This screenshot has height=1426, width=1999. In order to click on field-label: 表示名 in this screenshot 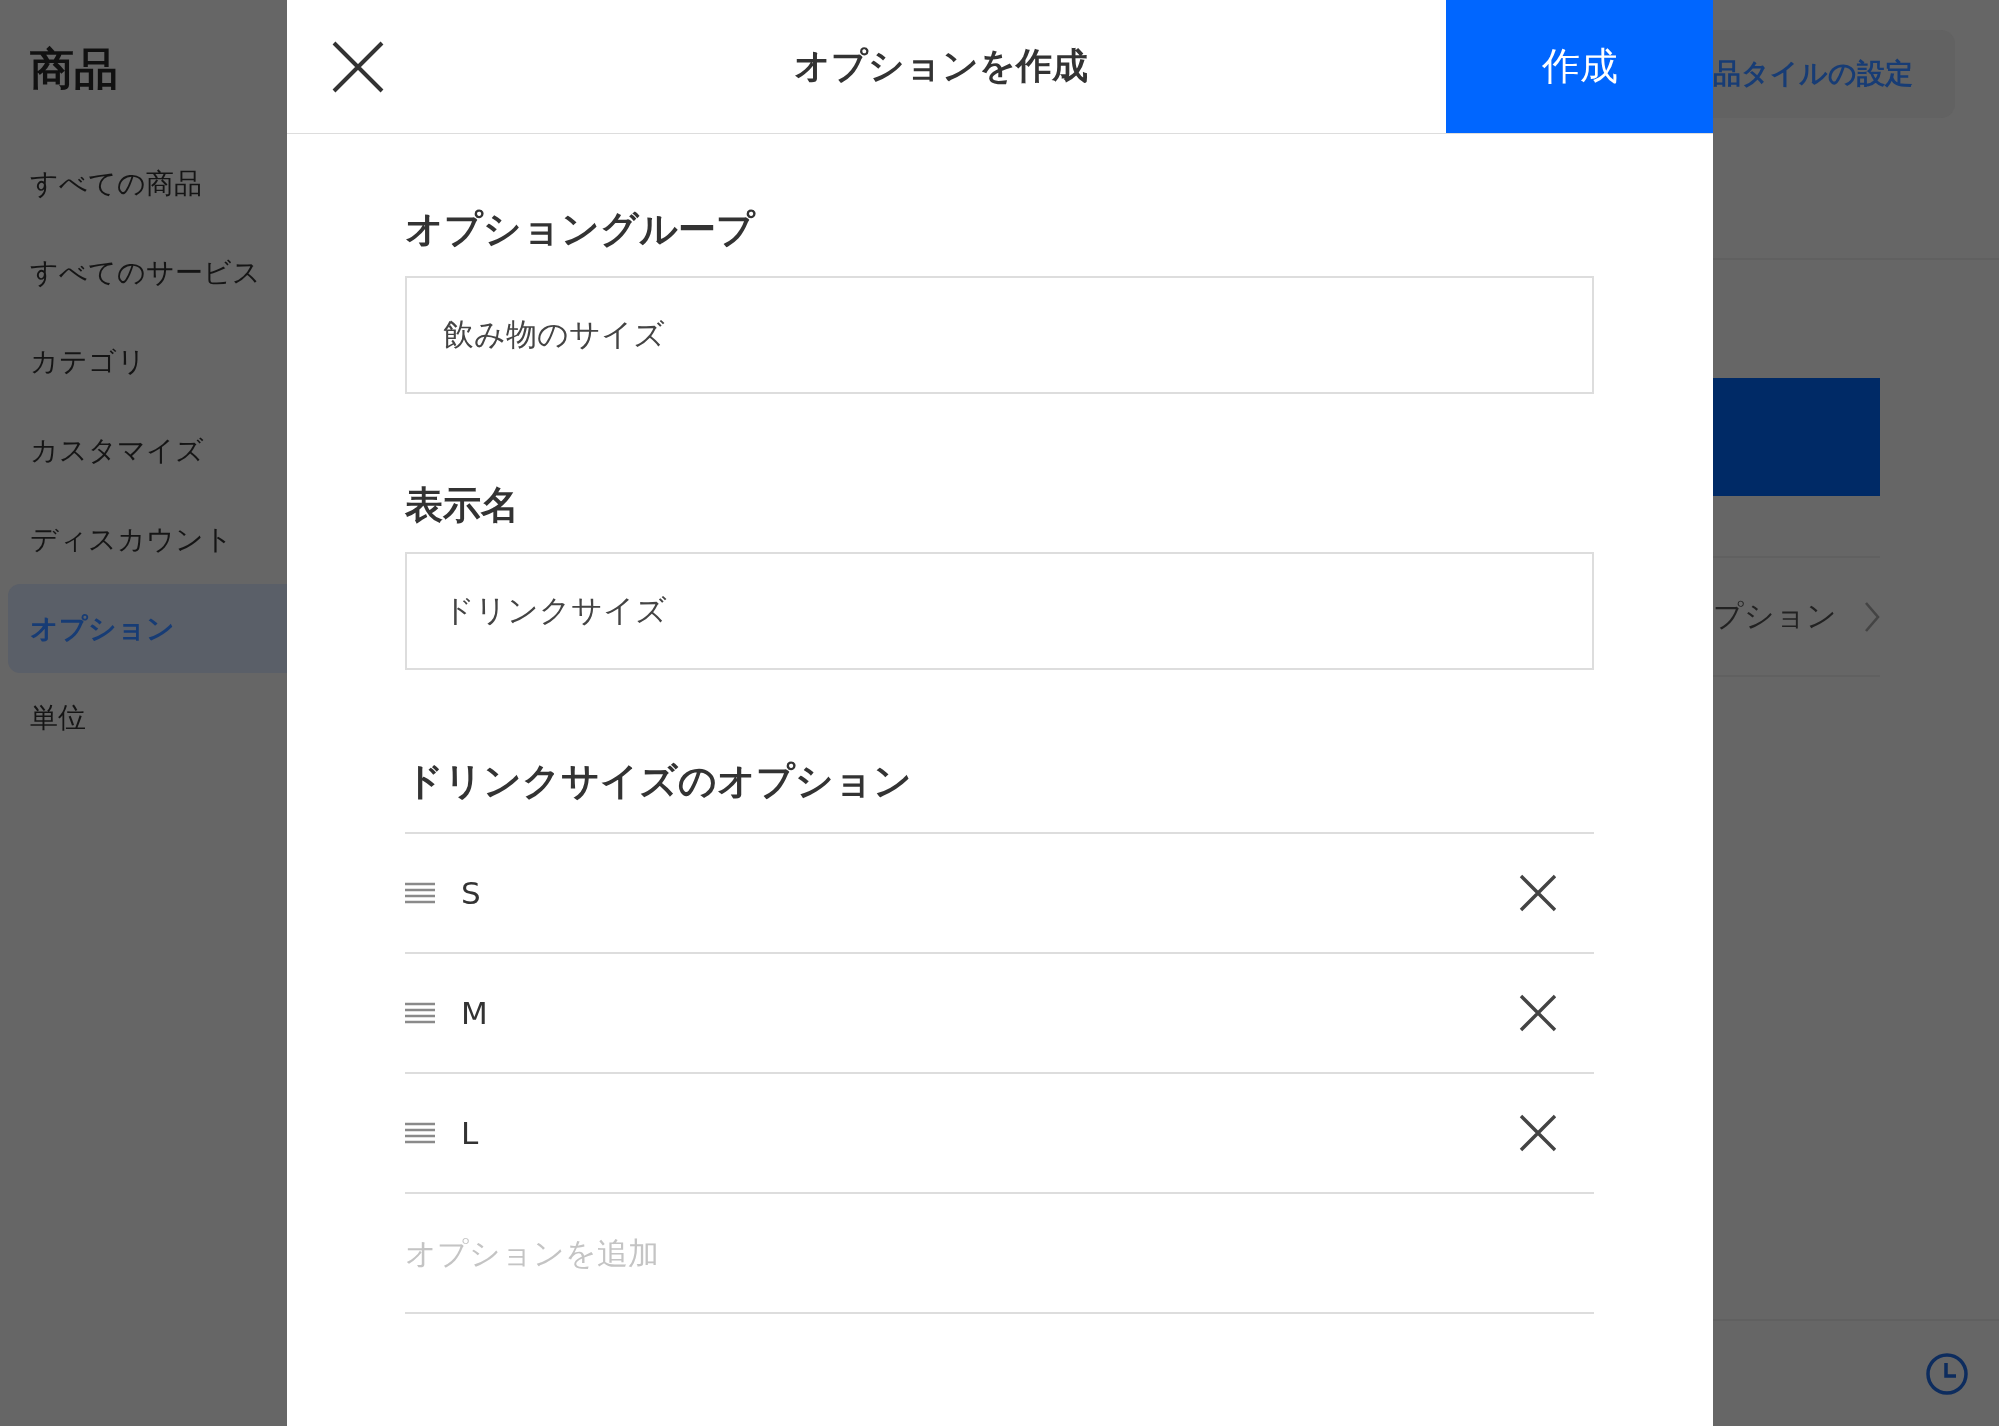, I will do `click(462, 505)`.